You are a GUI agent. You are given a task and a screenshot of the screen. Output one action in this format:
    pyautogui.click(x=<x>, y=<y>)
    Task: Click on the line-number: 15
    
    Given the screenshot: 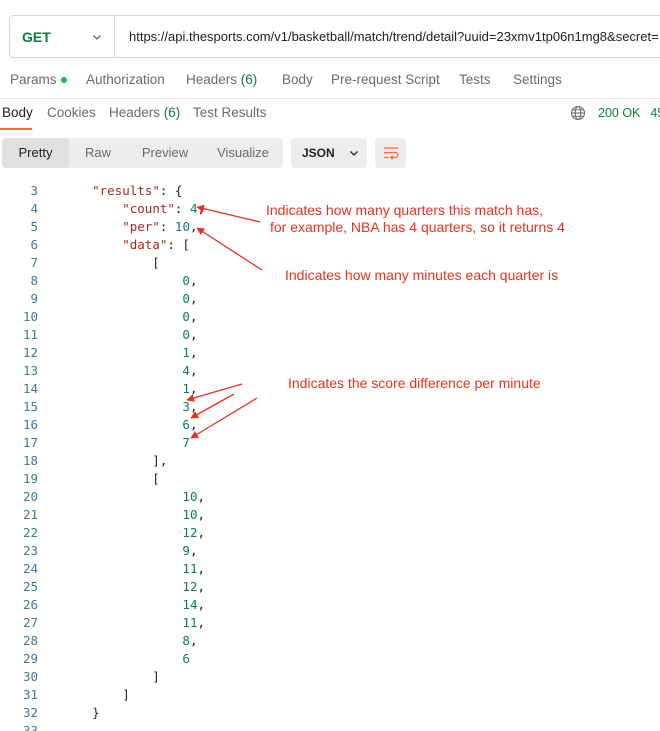 What is the action you would take?
    pyautogui.click(x=30, y=406)
    